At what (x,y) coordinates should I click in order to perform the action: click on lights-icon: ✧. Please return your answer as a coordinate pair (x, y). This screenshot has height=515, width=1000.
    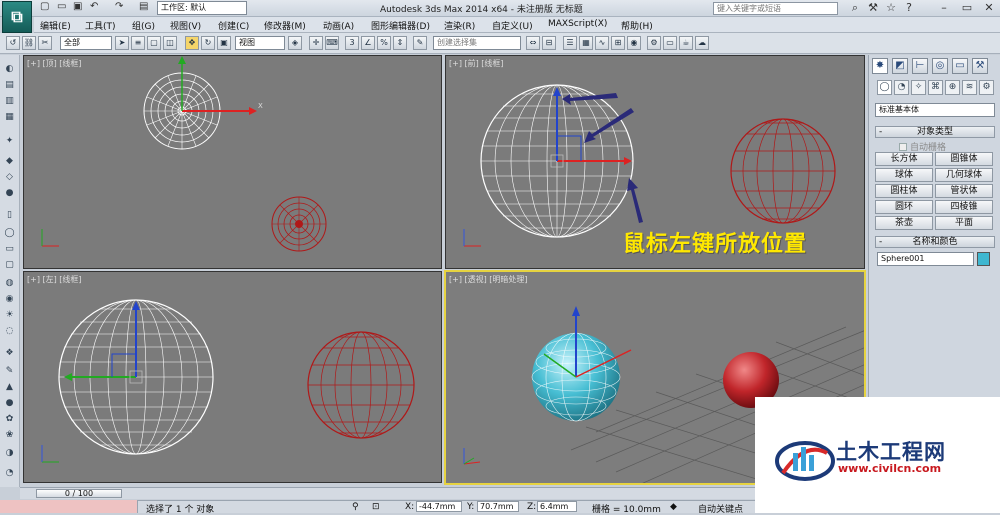
    Looking at the image, I should click on (918, 87).